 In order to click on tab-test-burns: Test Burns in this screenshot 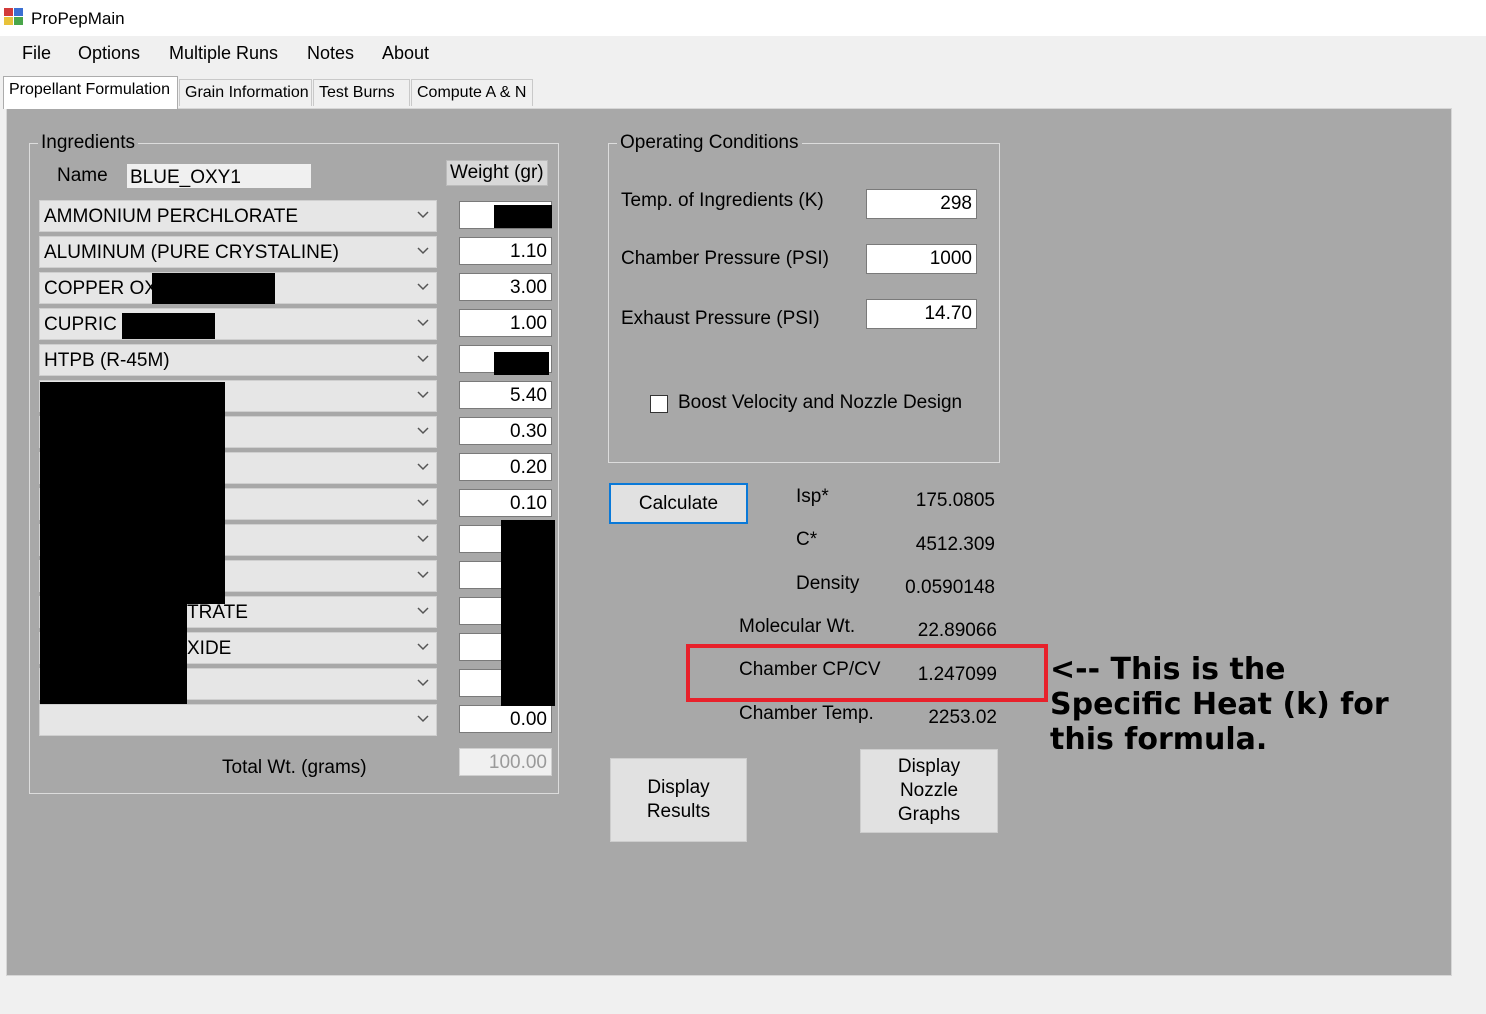, I will do `click(361, 93)`.